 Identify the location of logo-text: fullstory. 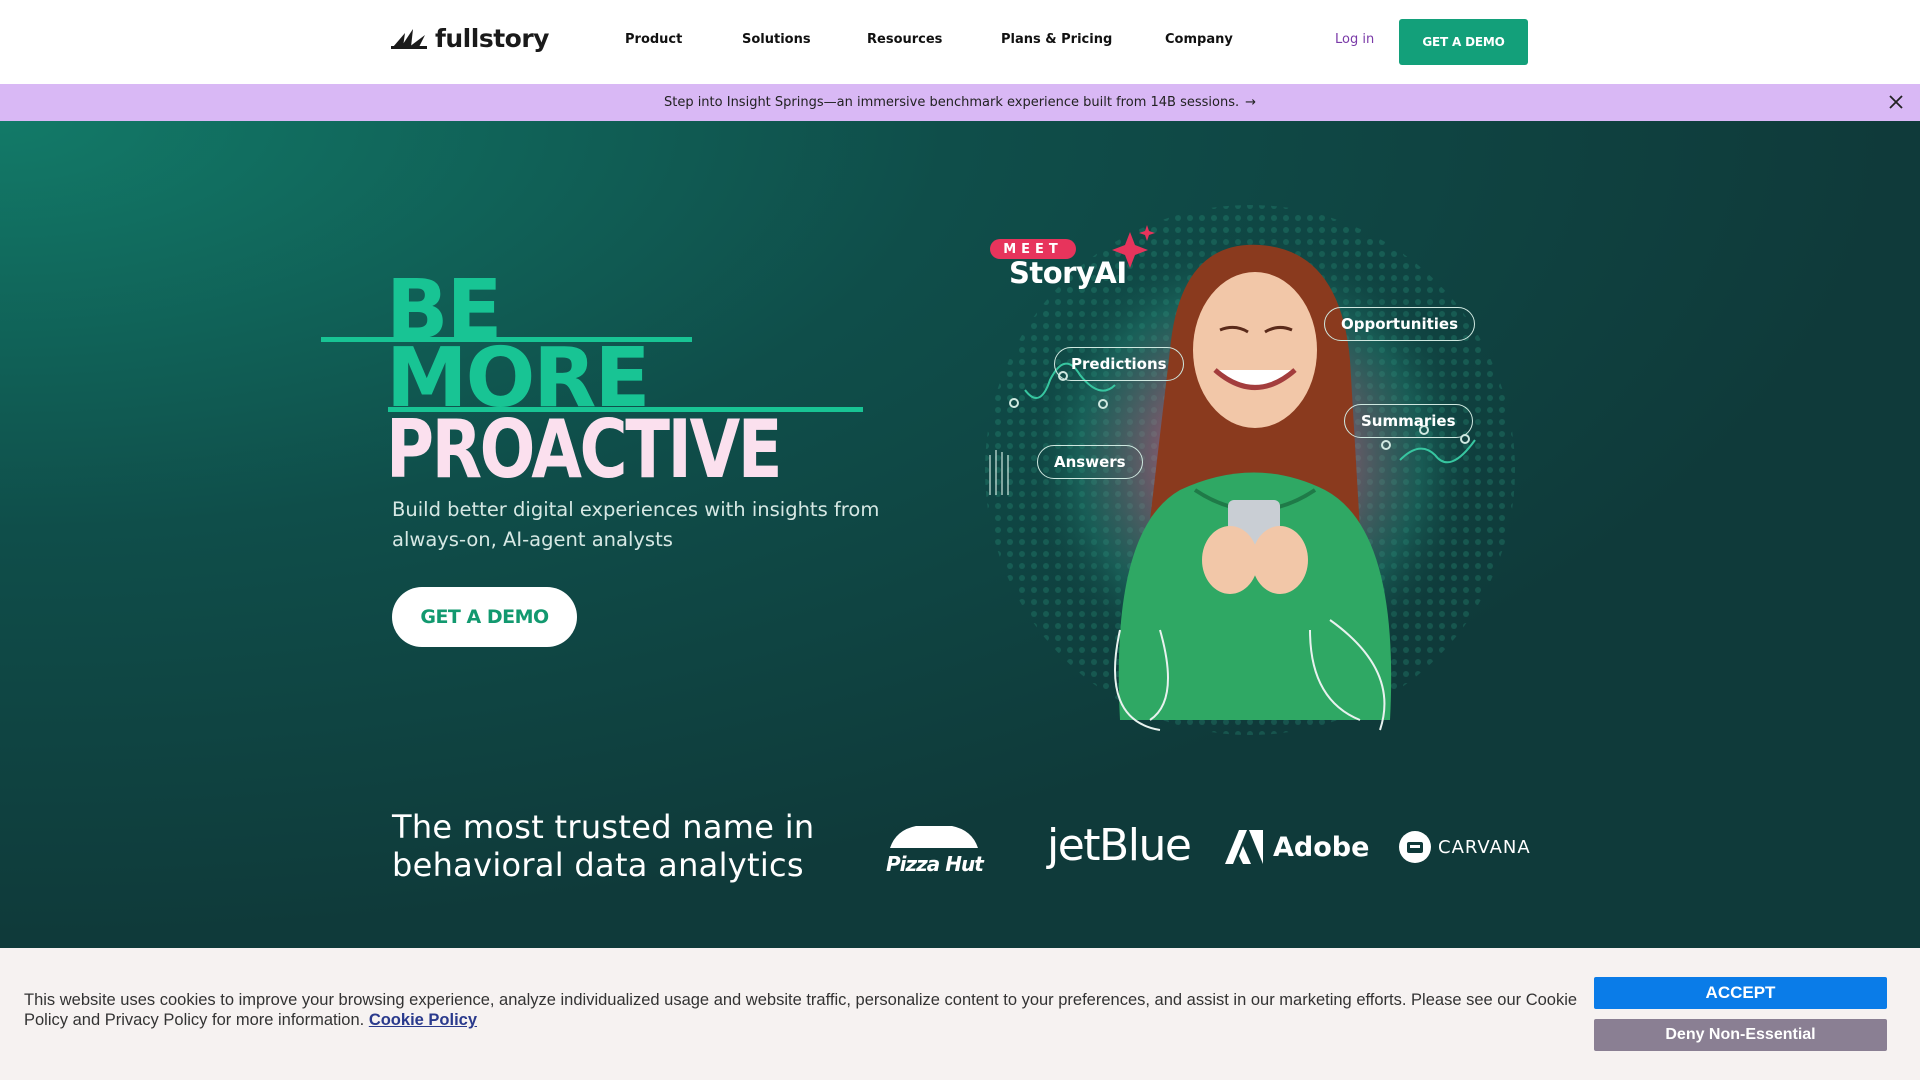
(492, 38).